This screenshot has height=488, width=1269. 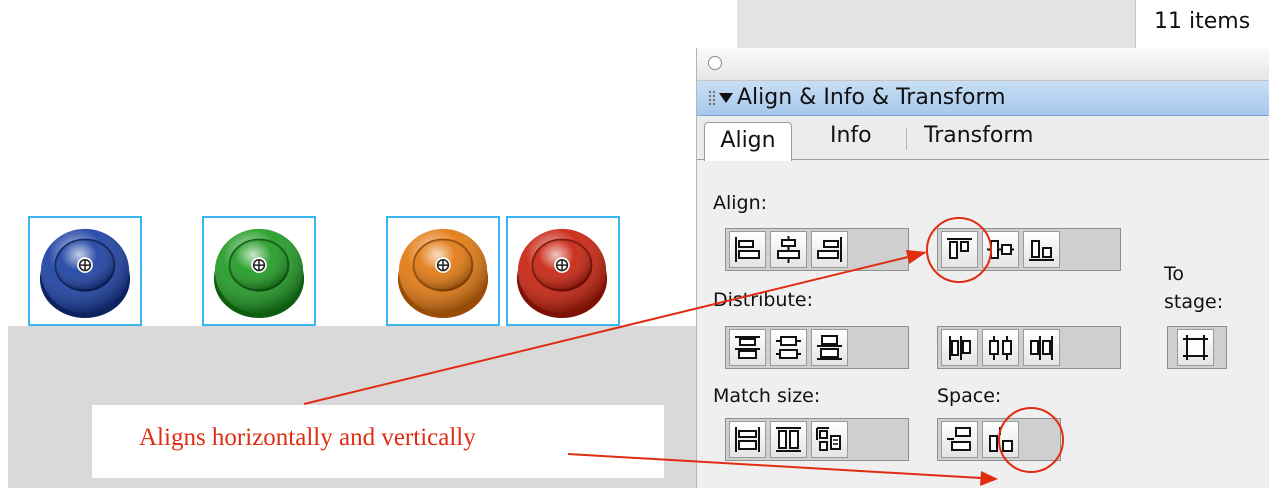 I want to click on distribute-section-label: Distribute:, so click(x=763, y=300).